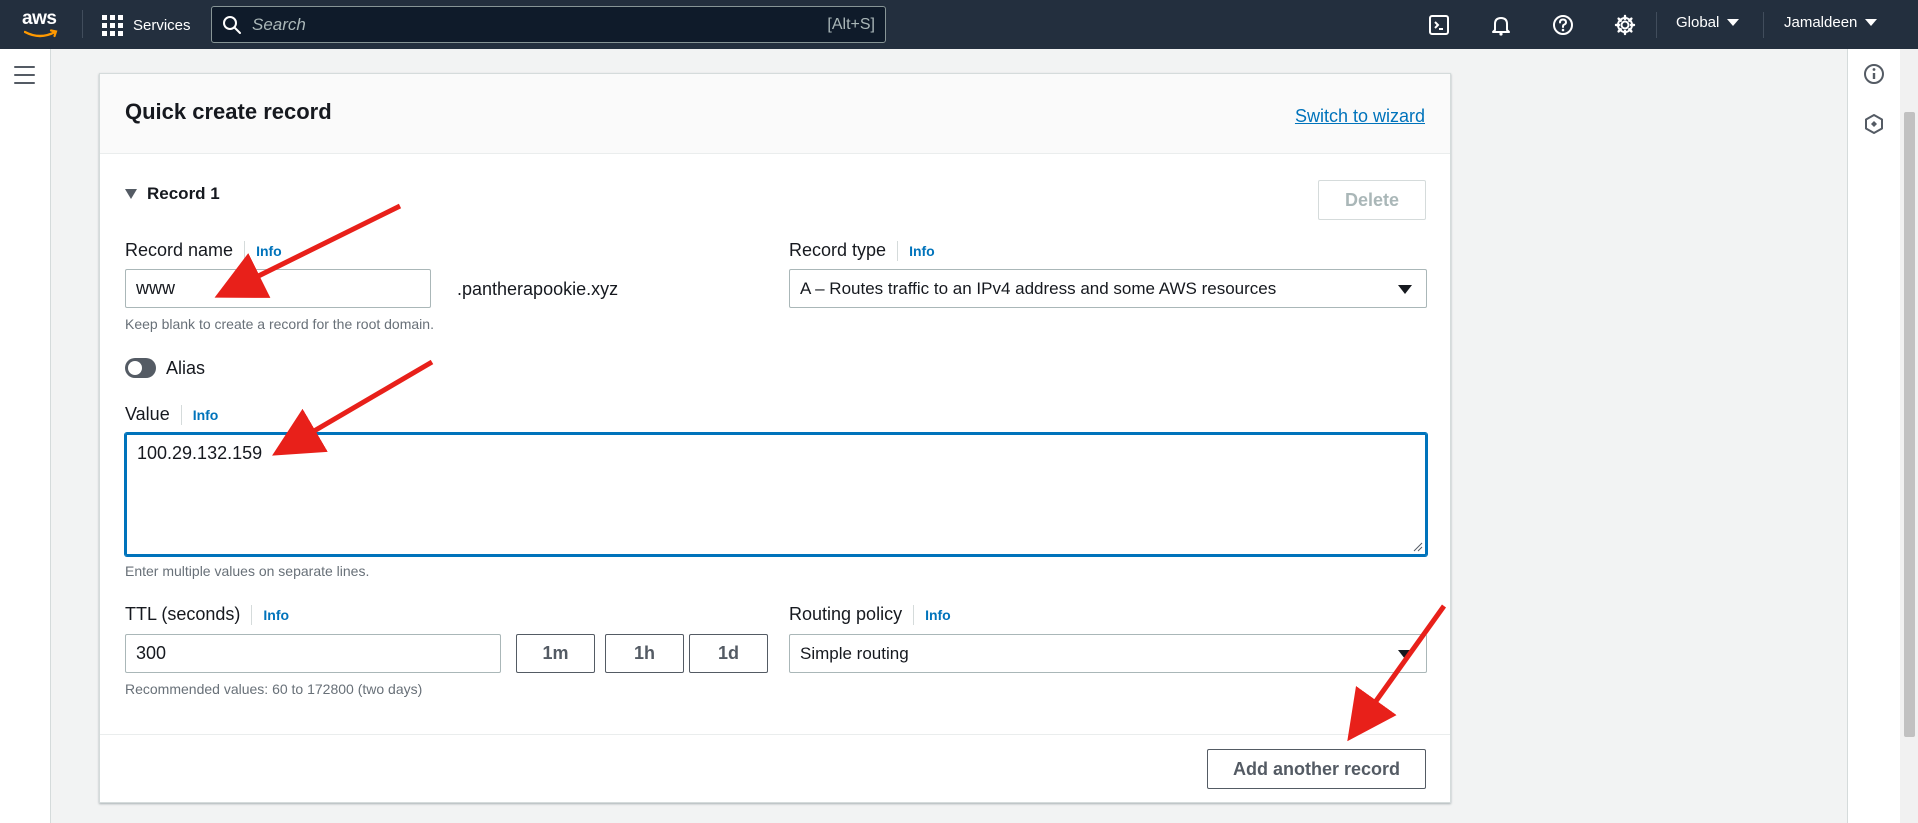 The height and width of the screenshot is (823, 1918). What do you see at coordinates (183, 193) in the screenshot?
I see `record-section-label: Record 1` at bounding box center [183, 193].